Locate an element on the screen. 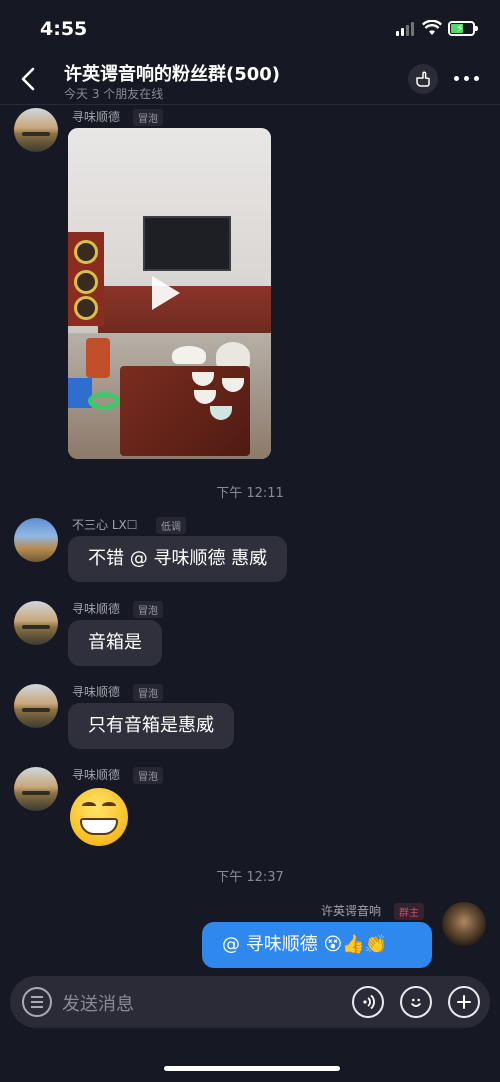 The height and width of the screenshot is (1082, 500). more-options-icon is located at coordinates (467, 79).